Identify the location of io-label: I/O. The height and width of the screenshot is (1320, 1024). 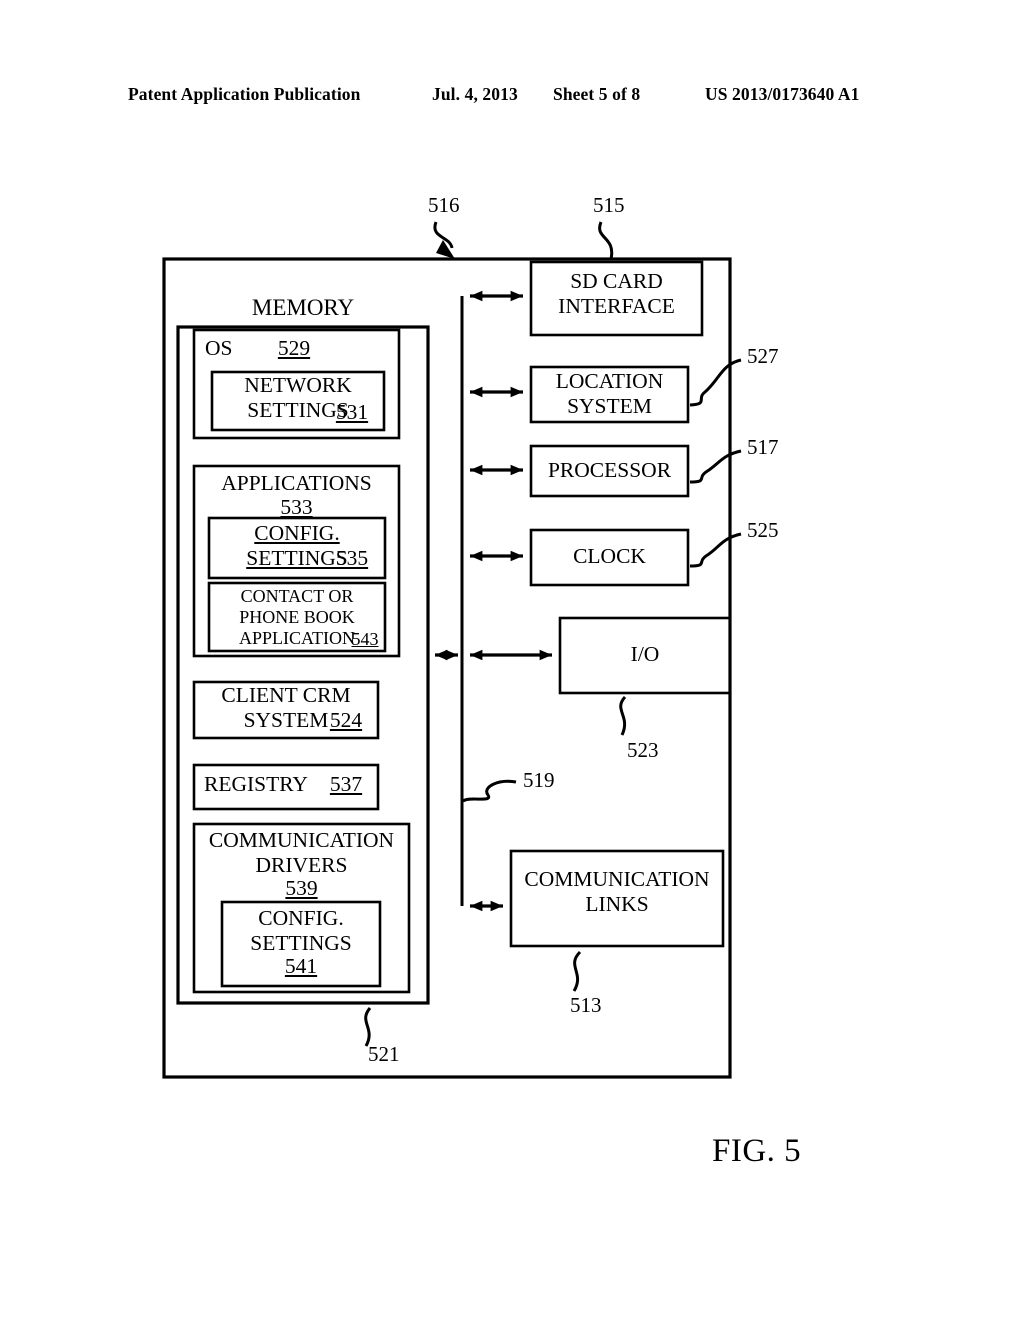
(645, 654).